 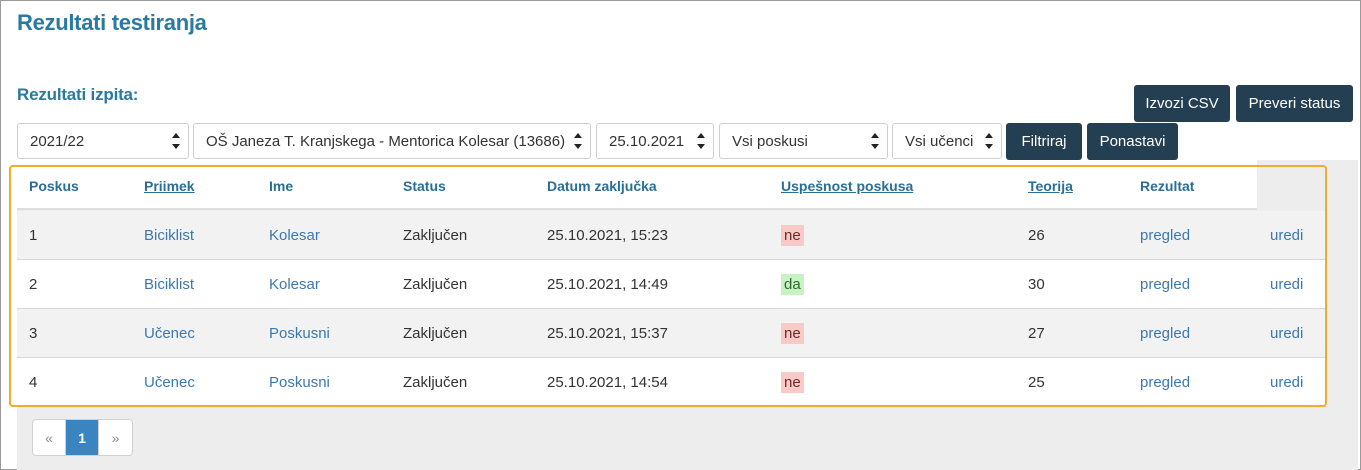 What do you see at coordinates (103, 141) in the screenshot?
I see `year-select: 2021/22` at bounding box center [103, 141].